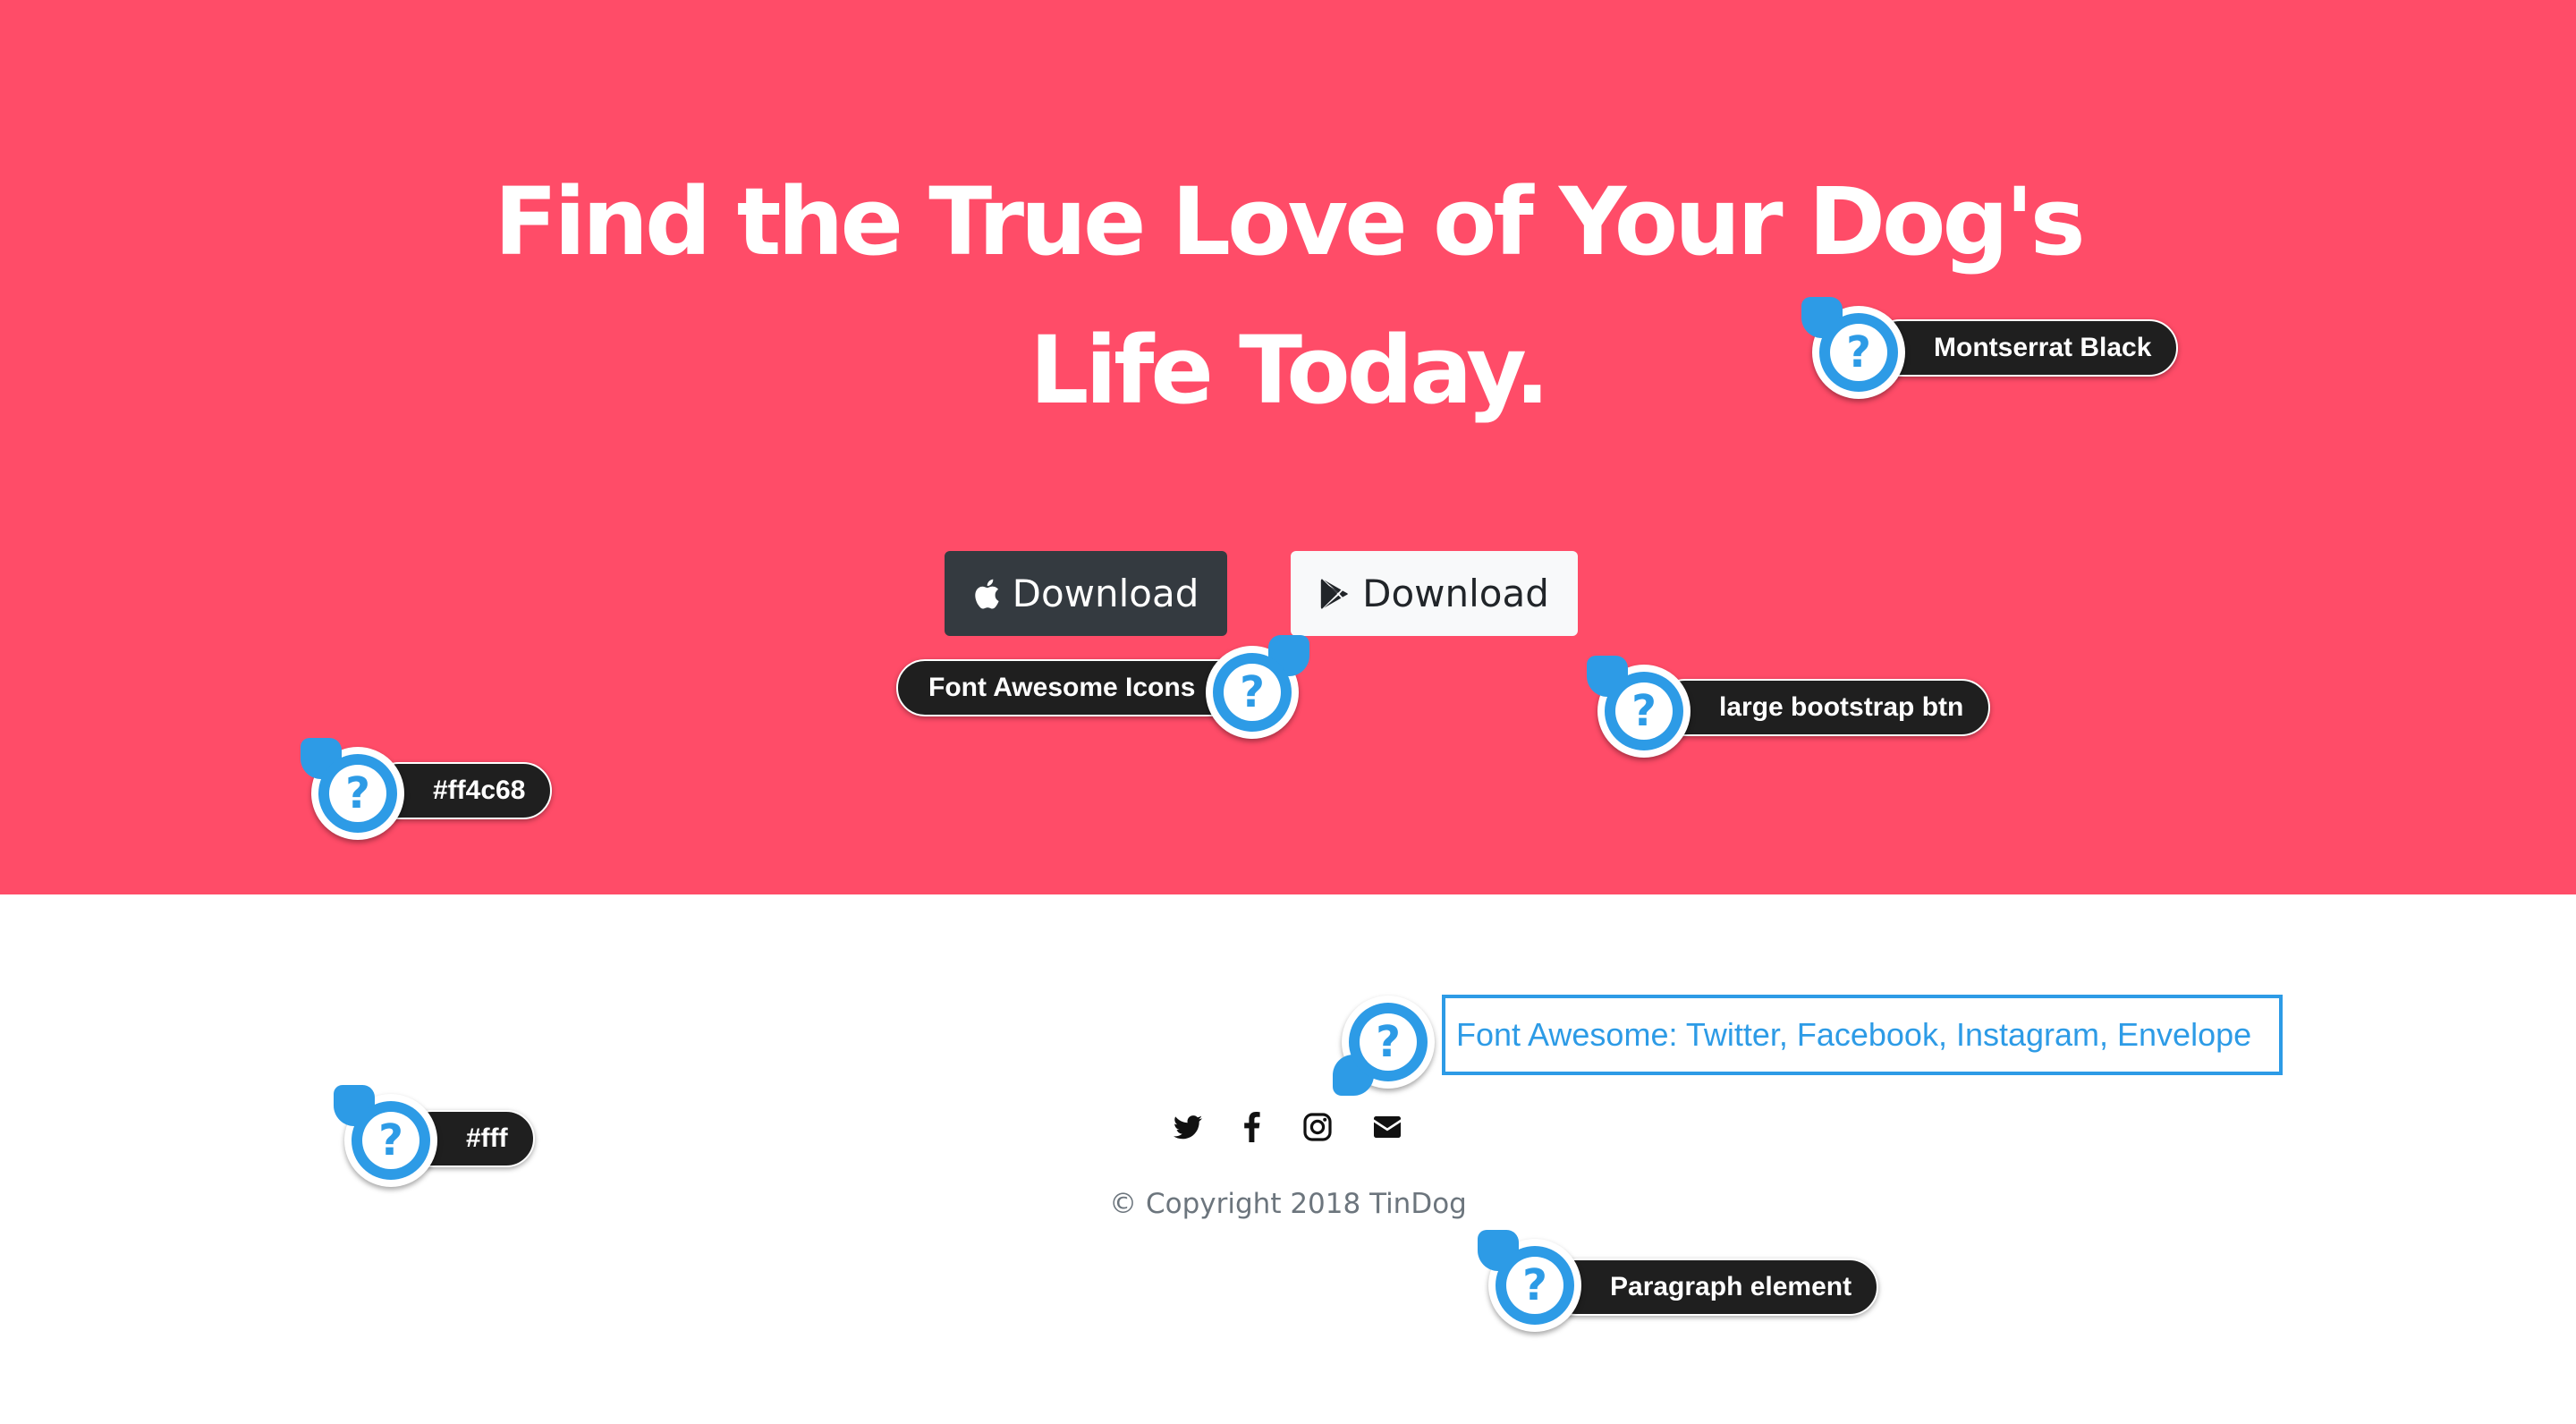  What do you see at coordinates (1105, 593) in the screenshot?
I see `download-apple-label: Download` at bounding box center [1105, 593].